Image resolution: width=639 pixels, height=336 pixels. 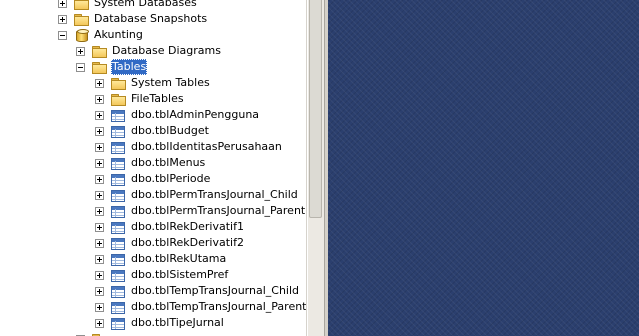 I want to click on tree-node-table: dbo.tblPermTransJournal_Parent, so click(x=200, y=211).